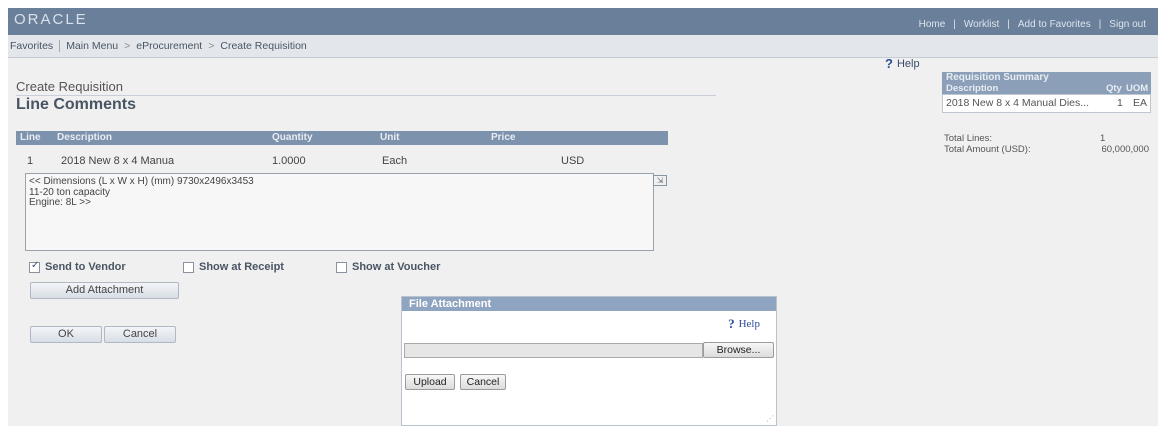  Describe the element at coordinates (289, 161) in the screenshot. I see `row-quantity: 1.0000` at that location.